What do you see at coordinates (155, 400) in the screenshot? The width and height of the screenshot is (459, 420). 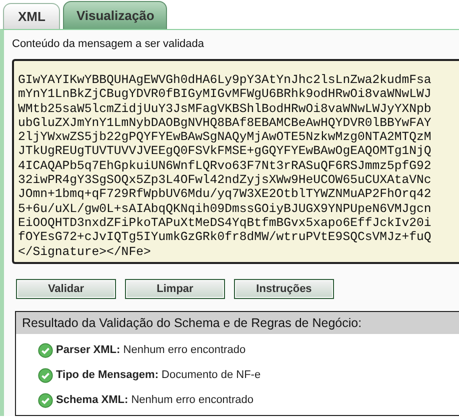 I see `result-text: Schema XML: Nenhum erro encontrado` at bounding box center [155, 400].